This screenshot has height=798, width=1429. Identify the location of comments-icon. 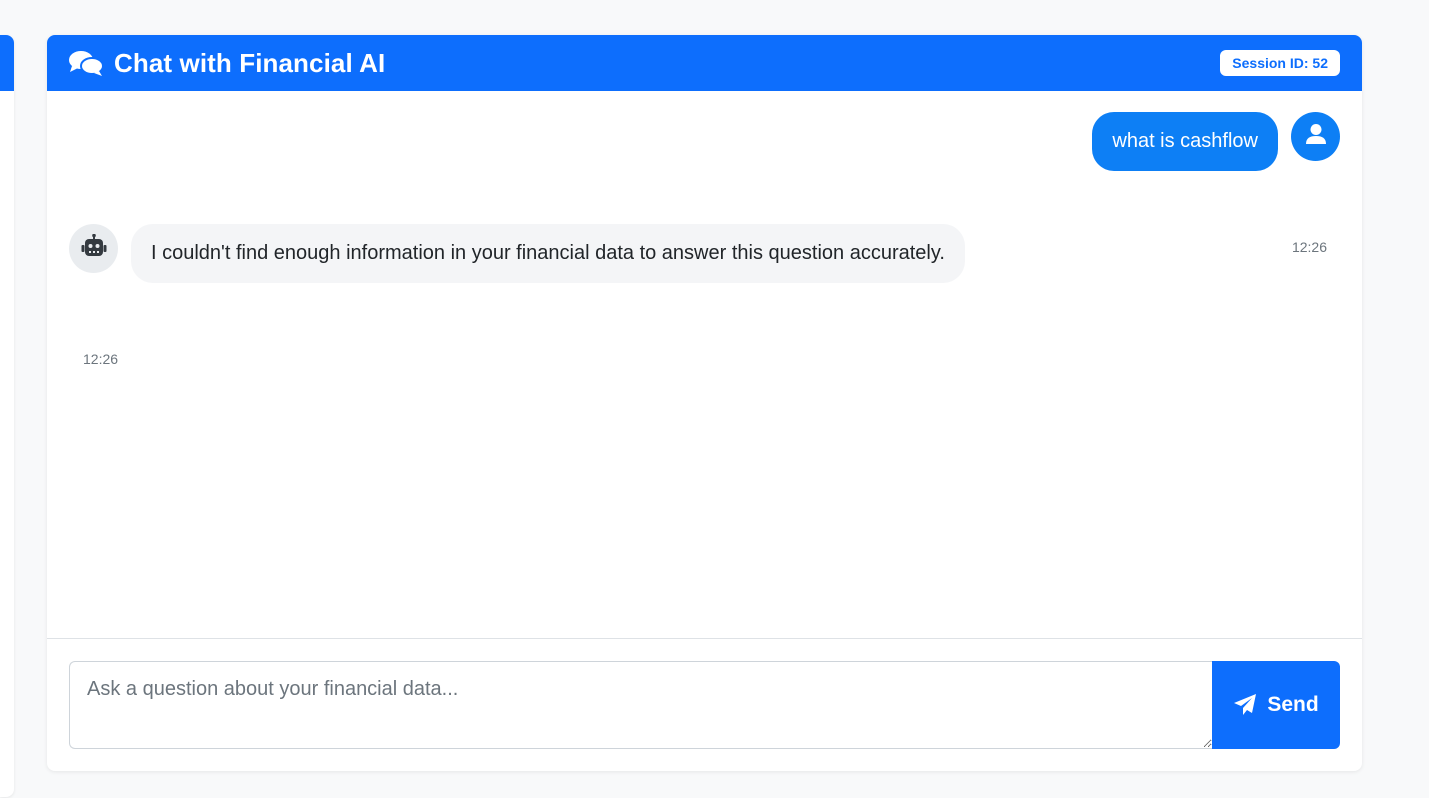
(86, 63).